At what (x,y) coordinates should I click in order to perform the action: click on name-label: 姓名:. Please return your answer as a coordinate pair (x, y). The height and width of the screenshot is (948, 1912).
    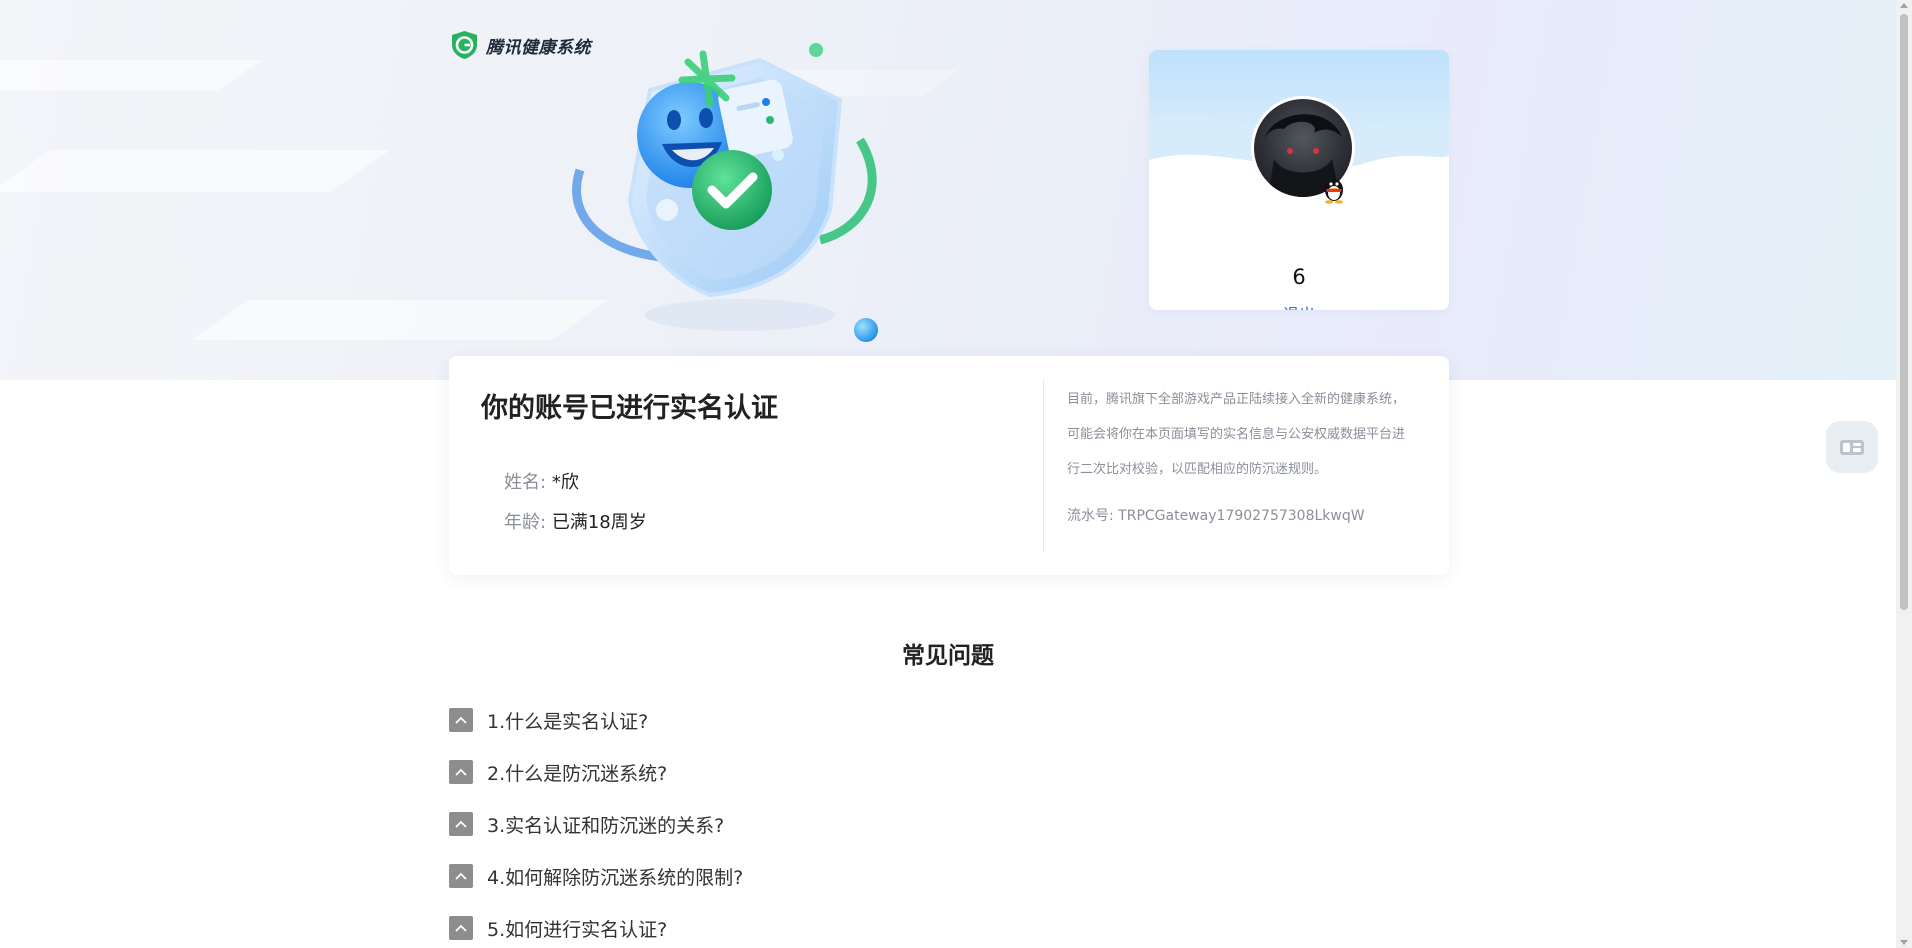
    Looking at the image, I should click on (525, 482).